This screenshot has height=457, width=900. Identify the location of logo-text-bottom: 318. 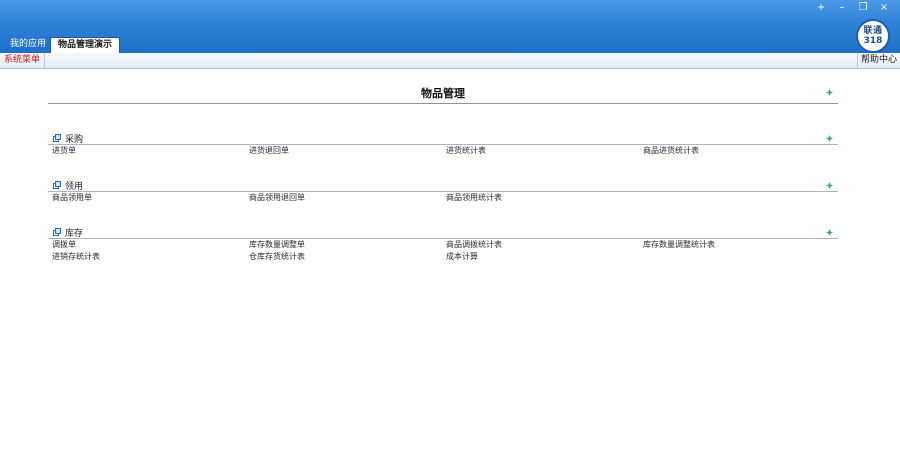
(873, 40).